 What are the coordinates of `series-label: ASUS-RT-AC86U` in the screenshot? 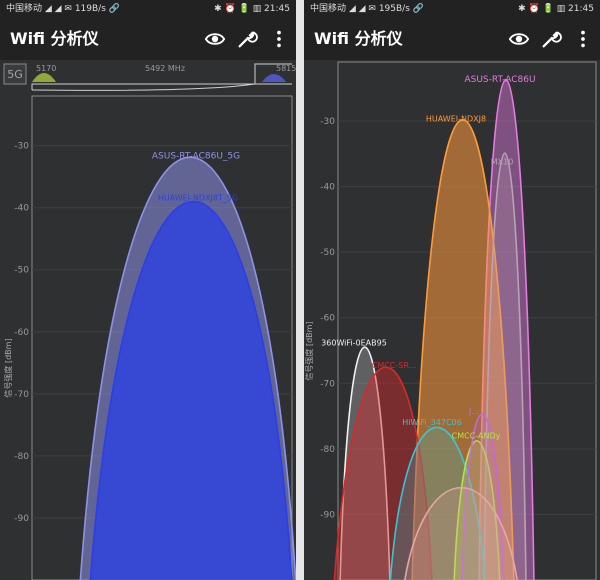 It's located at (499, 80).